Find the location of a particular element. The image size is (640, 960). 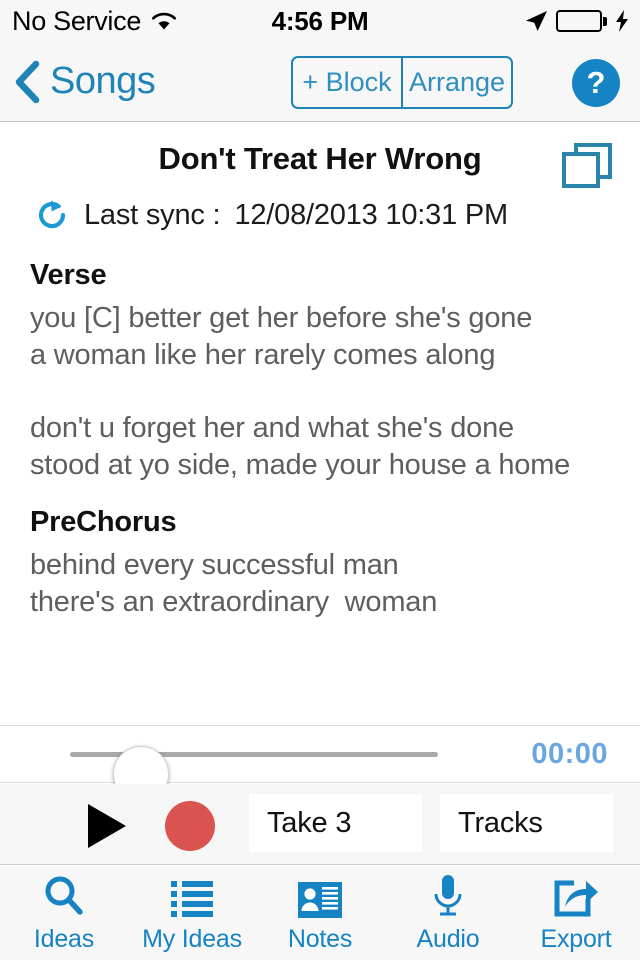

back-button: Songs is located at coordinates (85, 82).